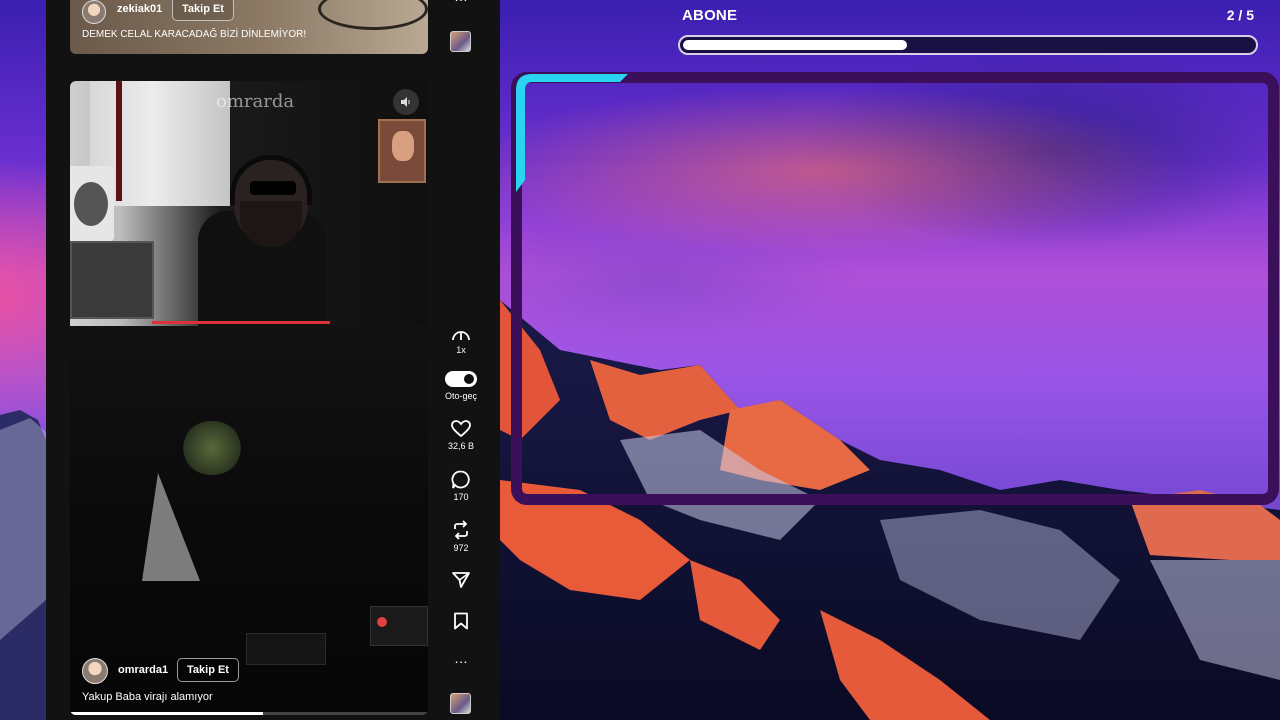 The image size is (1280, 720). Describe the element at coordinates (241, 322) in the screenshot. I see `live-indicator-line` at that location.